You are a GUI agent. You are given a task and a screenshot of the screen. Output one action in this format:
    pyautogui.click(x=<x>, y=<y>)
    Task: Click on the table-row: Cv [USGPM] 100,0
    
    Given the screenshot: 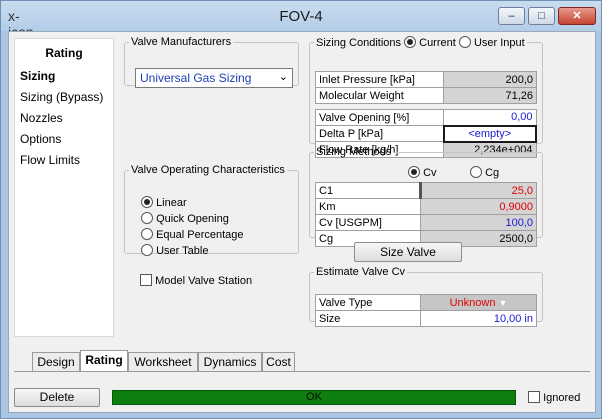 What is the action you would take?
    pyautogui.click(x=426, y=222)
    